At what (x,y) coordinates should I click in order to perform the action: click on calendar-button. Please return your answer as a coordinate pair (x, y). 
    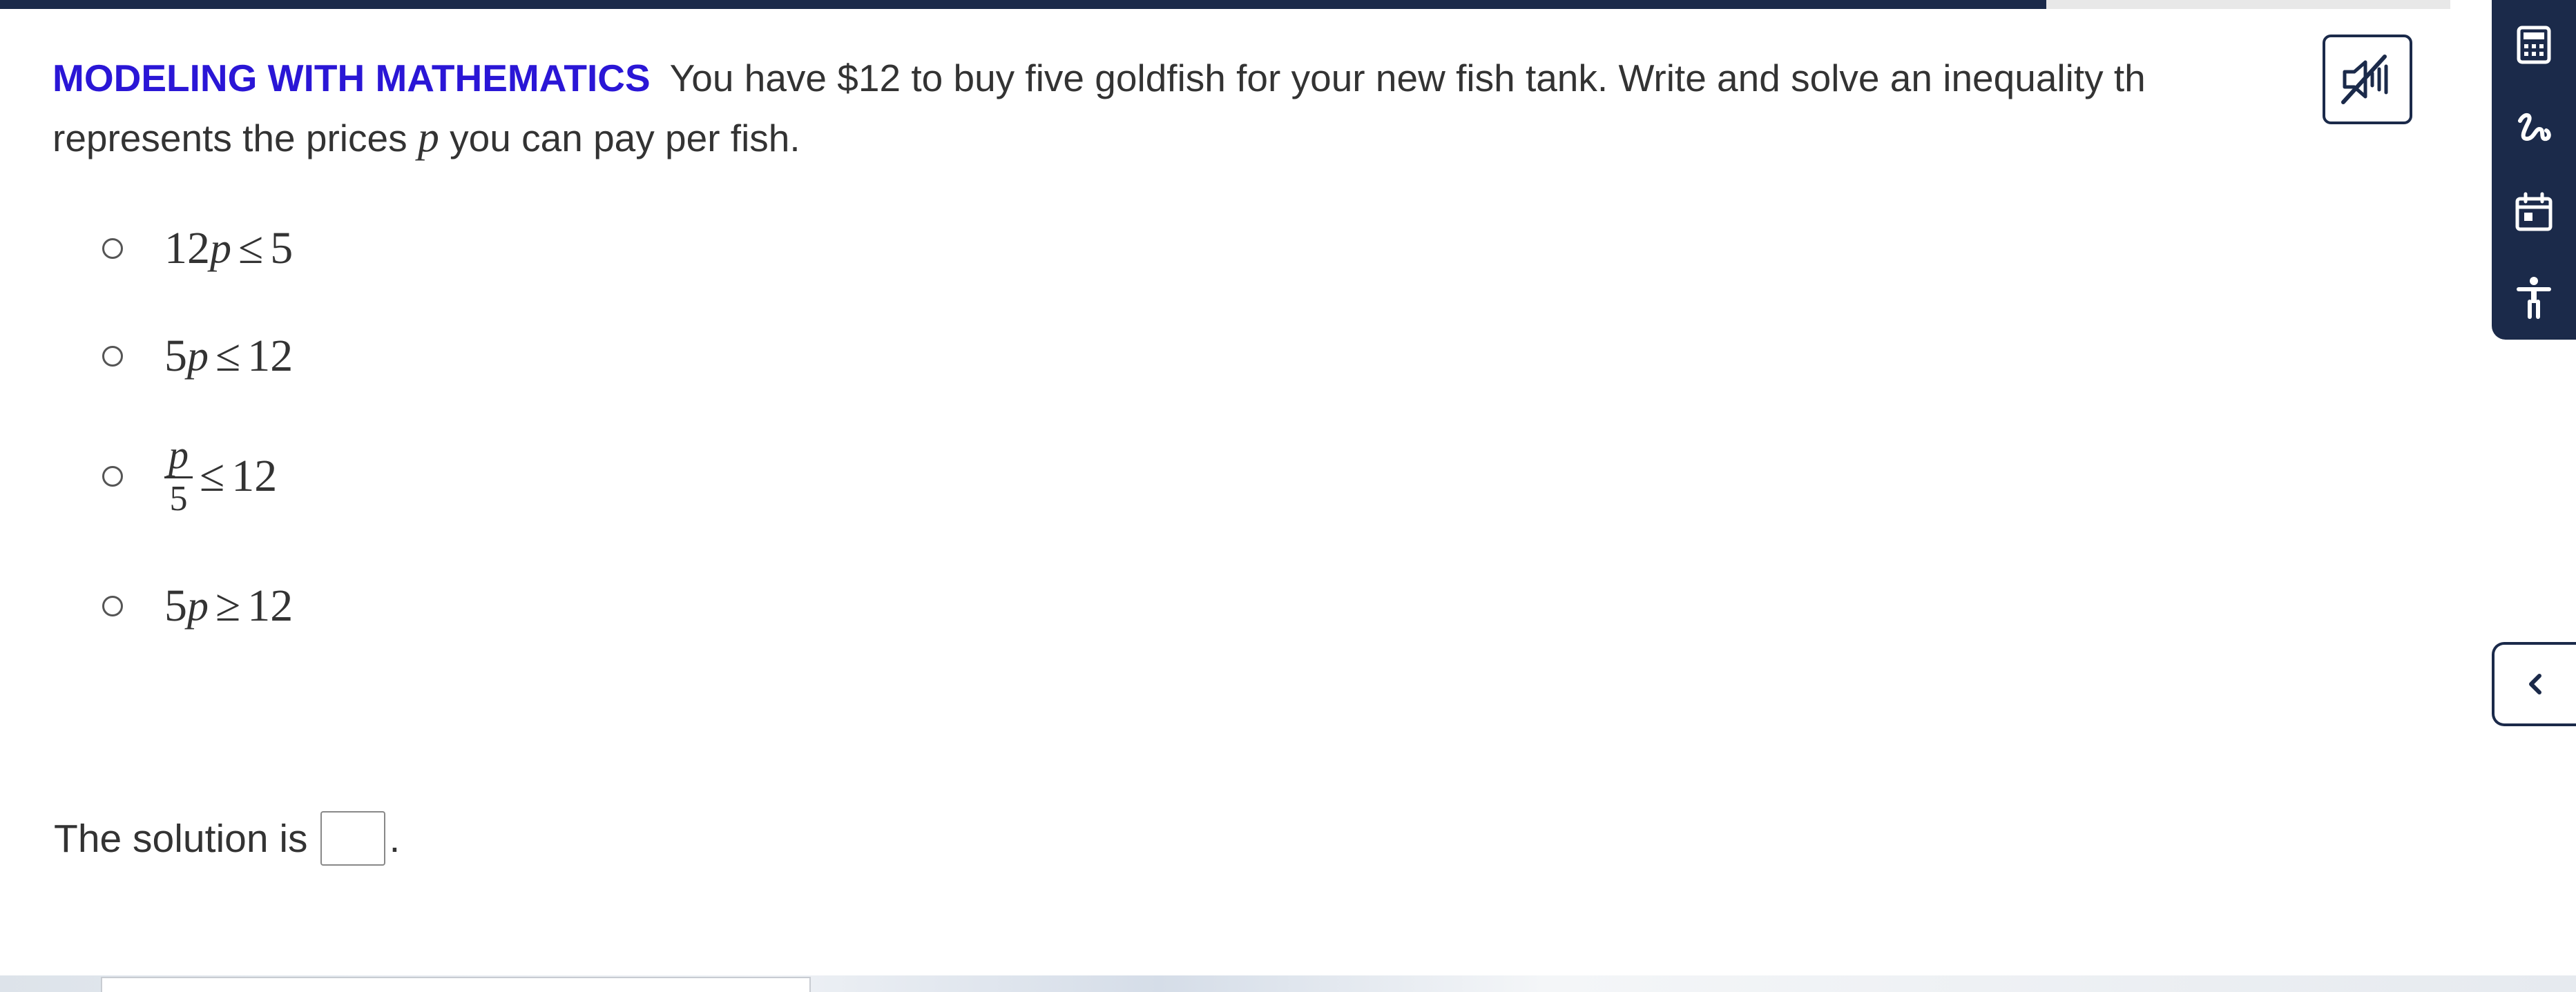
    Looking at the image, I should click on (2534, 212).